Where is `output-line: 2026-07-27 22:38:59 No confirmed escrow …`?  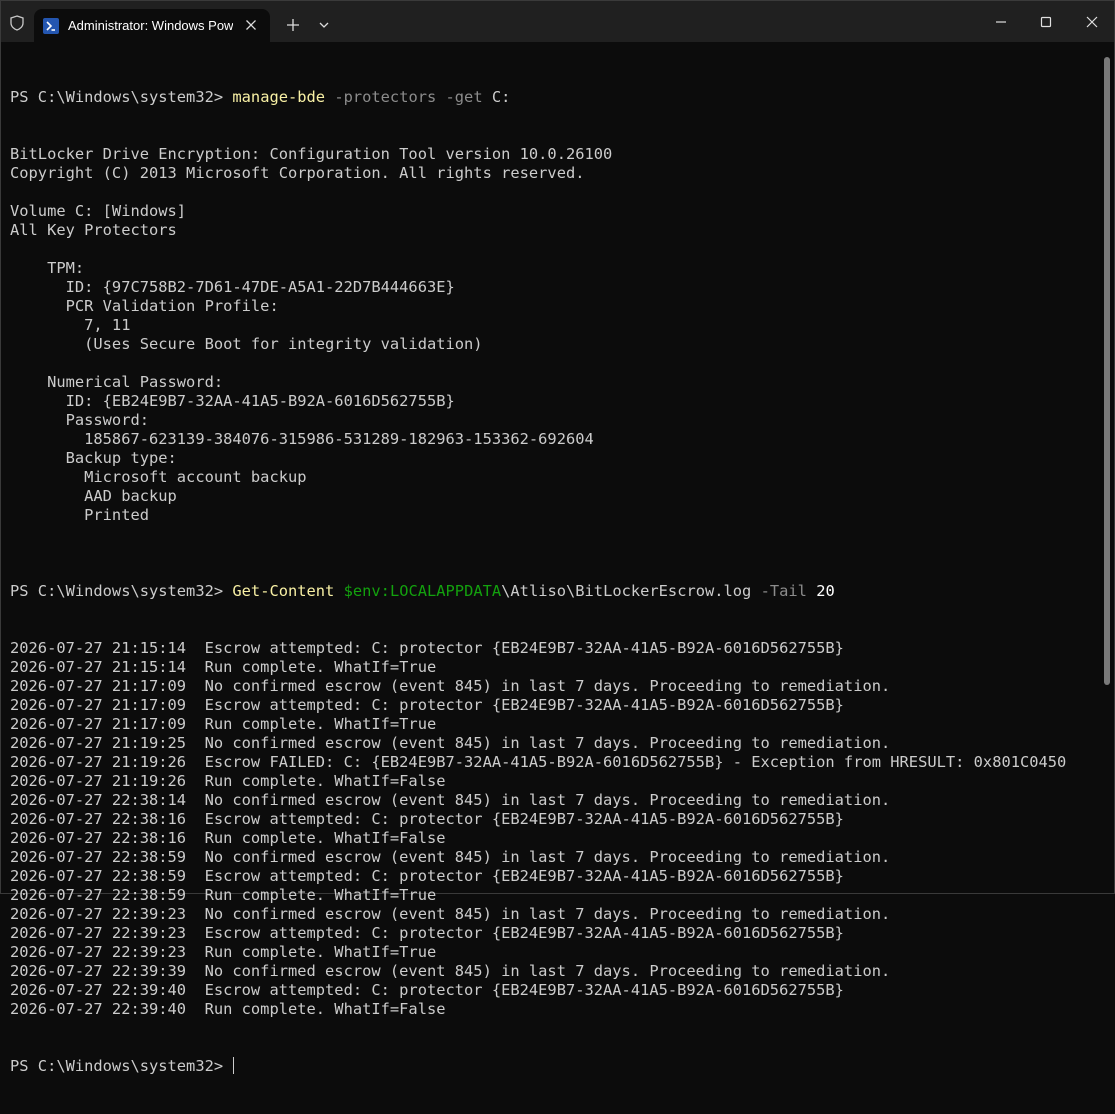 output-line: 2026-07-27 22:38:59 No confirmed escrow … is located at coordinates (450, 857).